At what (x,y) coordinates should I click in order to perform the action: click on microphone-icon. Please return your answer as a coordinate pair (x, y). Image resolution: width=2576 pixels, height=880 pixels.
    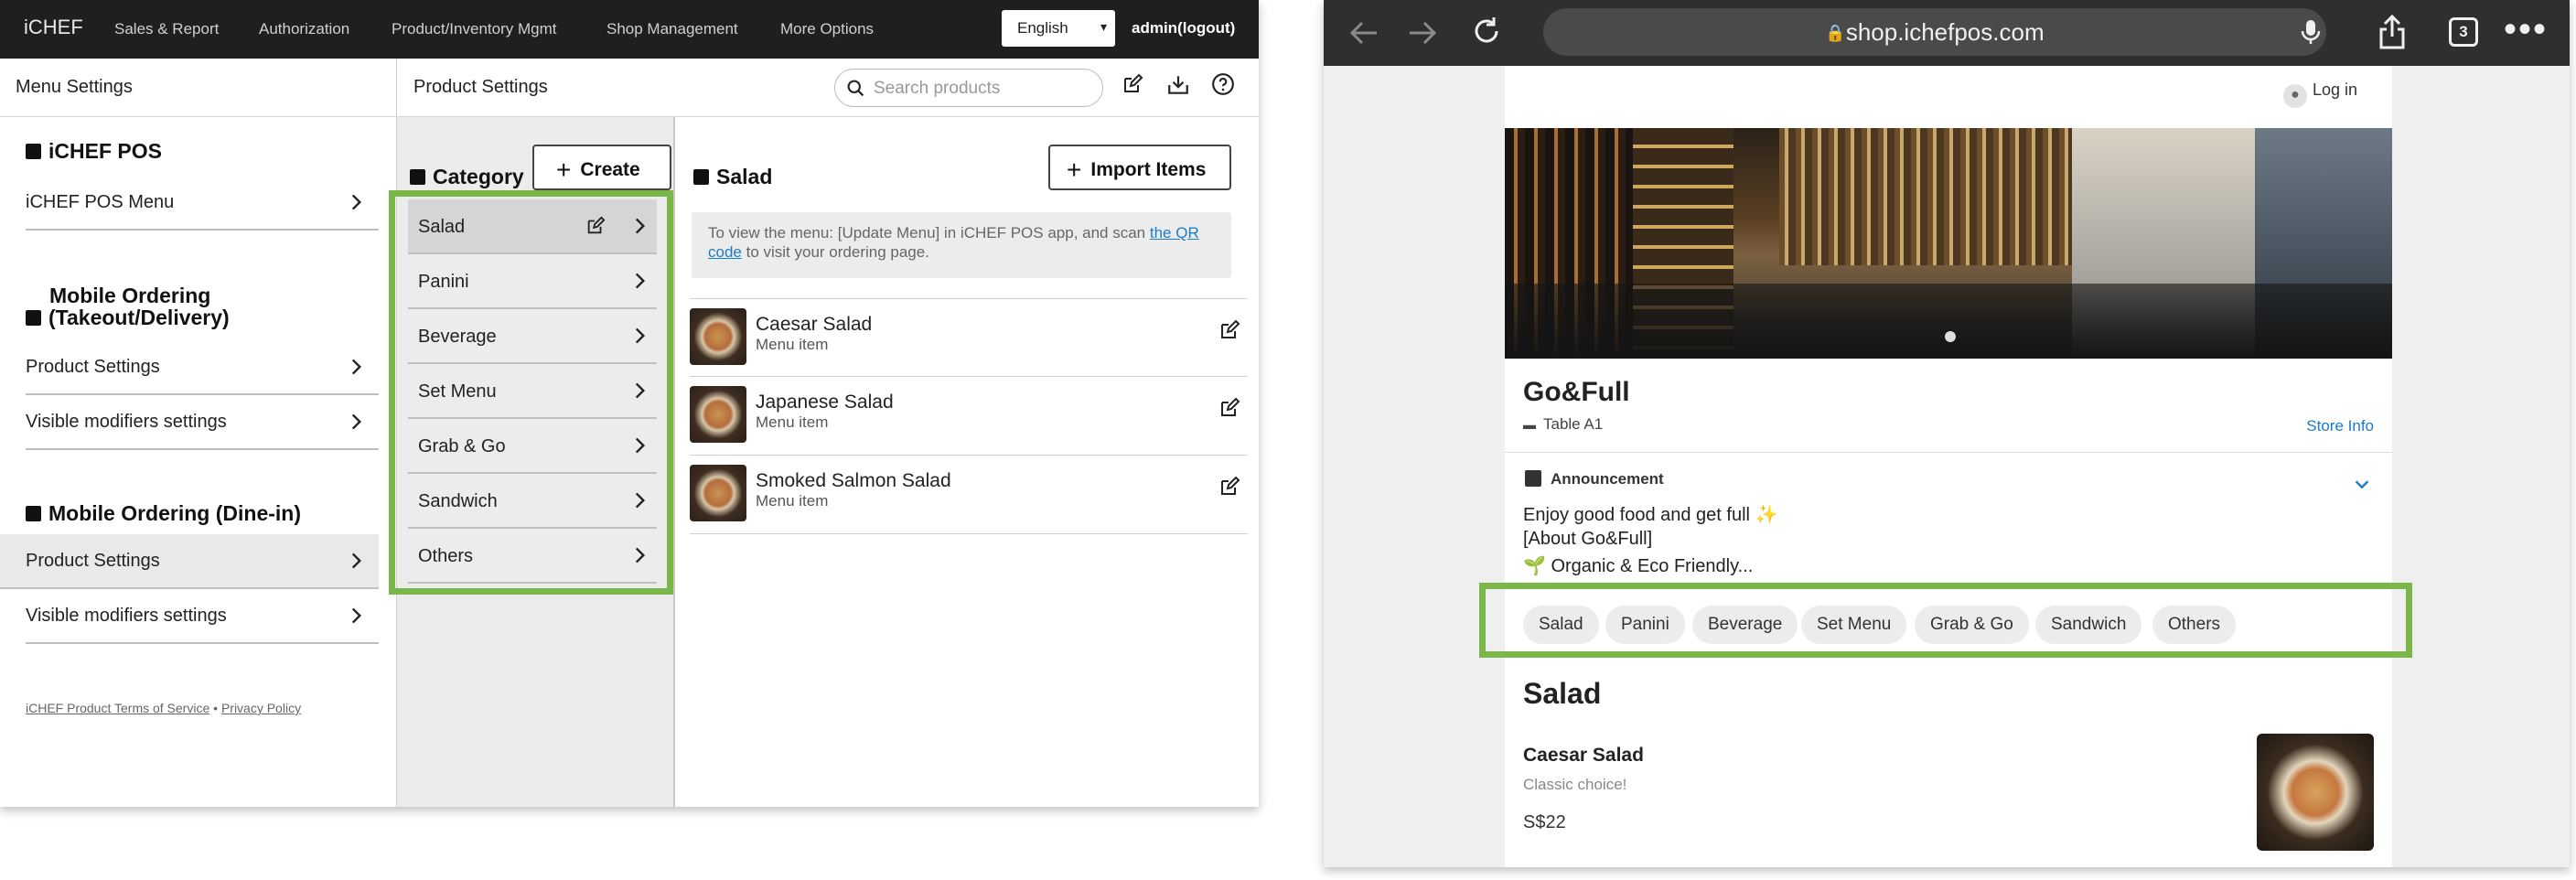
    Looking at the image, I should click on (2311, 32).